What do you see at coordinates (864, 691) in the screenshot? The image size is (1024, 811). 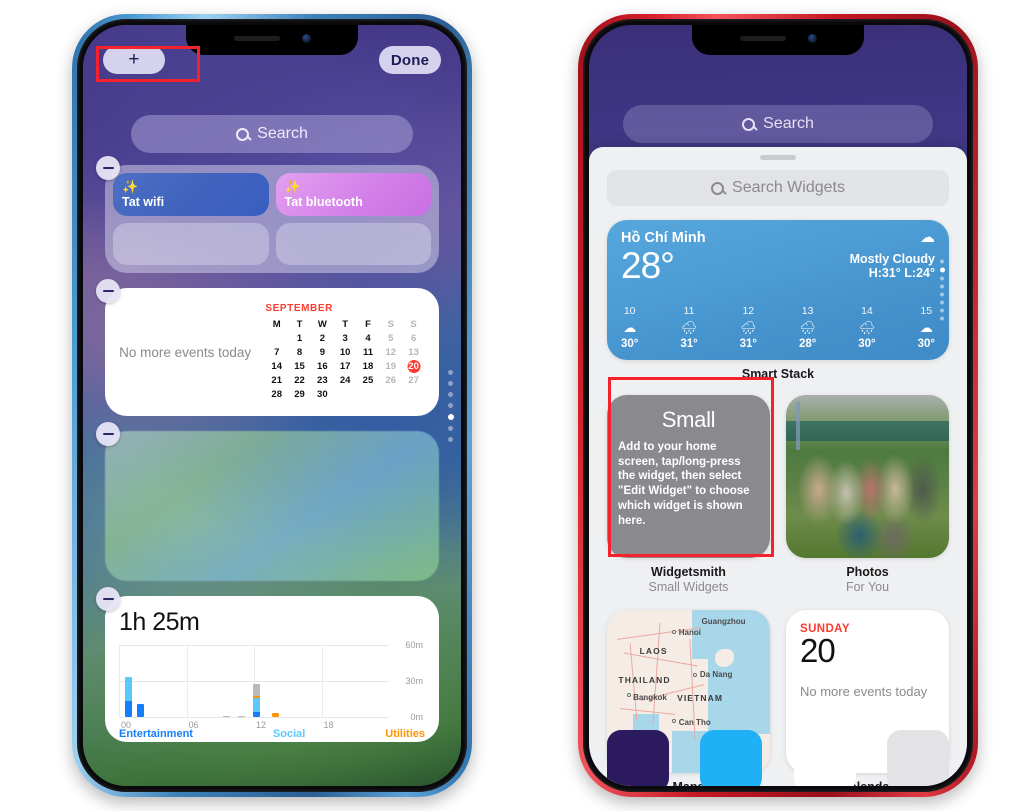 I see `calendar-event-text: No more events today` at bounding box center [864, 691].